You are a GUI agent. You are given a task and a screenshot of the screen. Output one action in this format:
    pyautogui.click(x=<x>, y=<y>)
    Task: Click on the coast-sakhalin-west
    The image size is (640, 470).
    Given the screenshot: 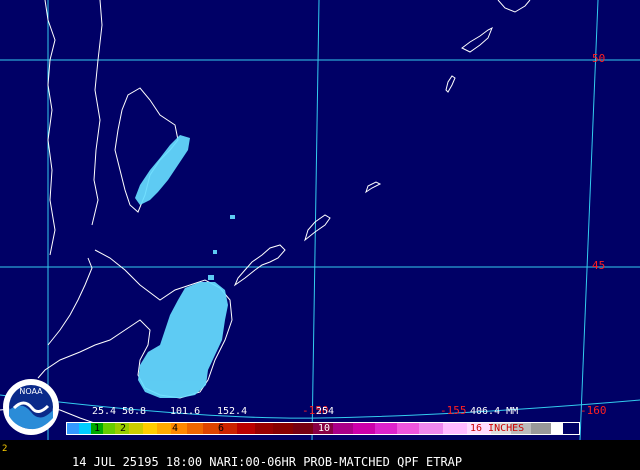 What is the action you would take?
    pyautogui.click(x=97, y=113)
    